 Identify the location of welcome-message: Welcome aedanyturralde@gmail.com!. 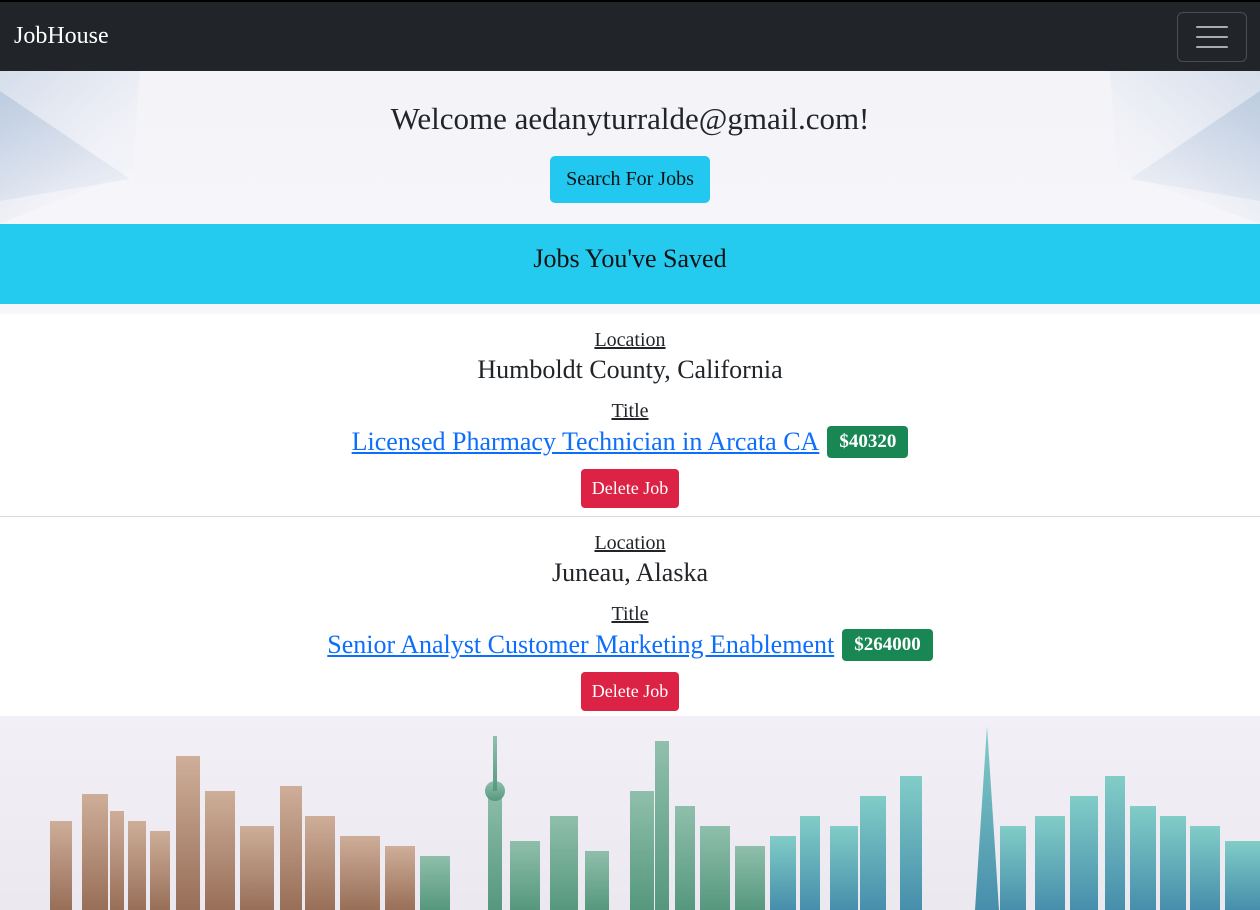
(630, 118).